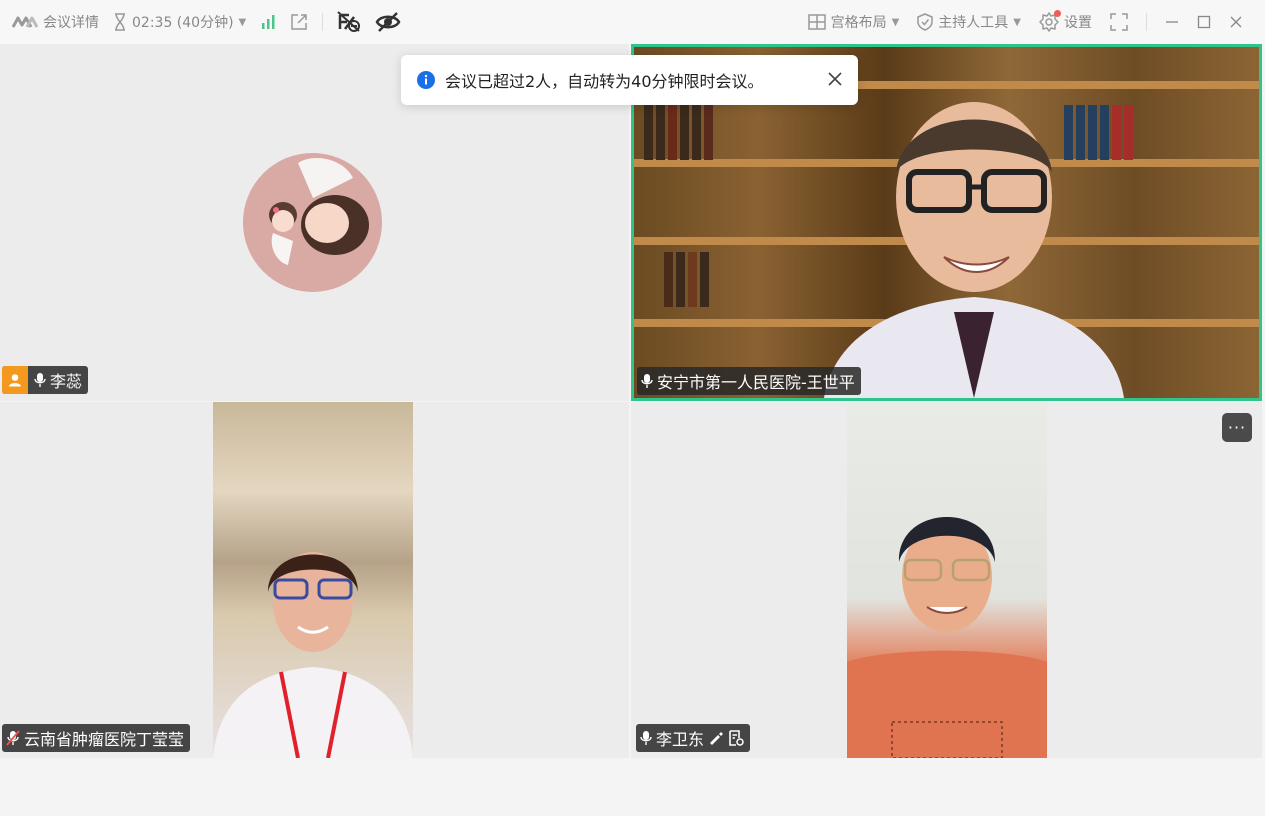  I want to click on hourglass-icon, so click(120, 22).